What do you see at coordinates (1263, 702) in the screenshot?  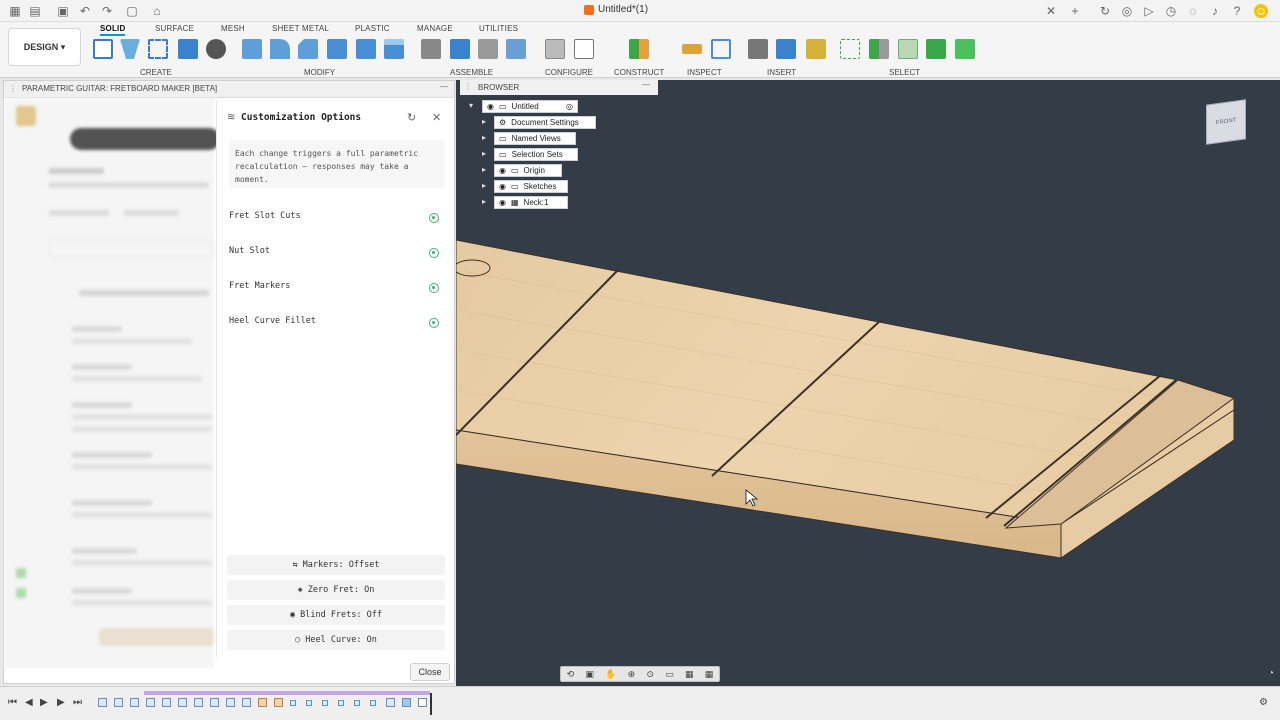 I see `timeline-settings-icon: ⚙` at bounding box center [1263, 702].